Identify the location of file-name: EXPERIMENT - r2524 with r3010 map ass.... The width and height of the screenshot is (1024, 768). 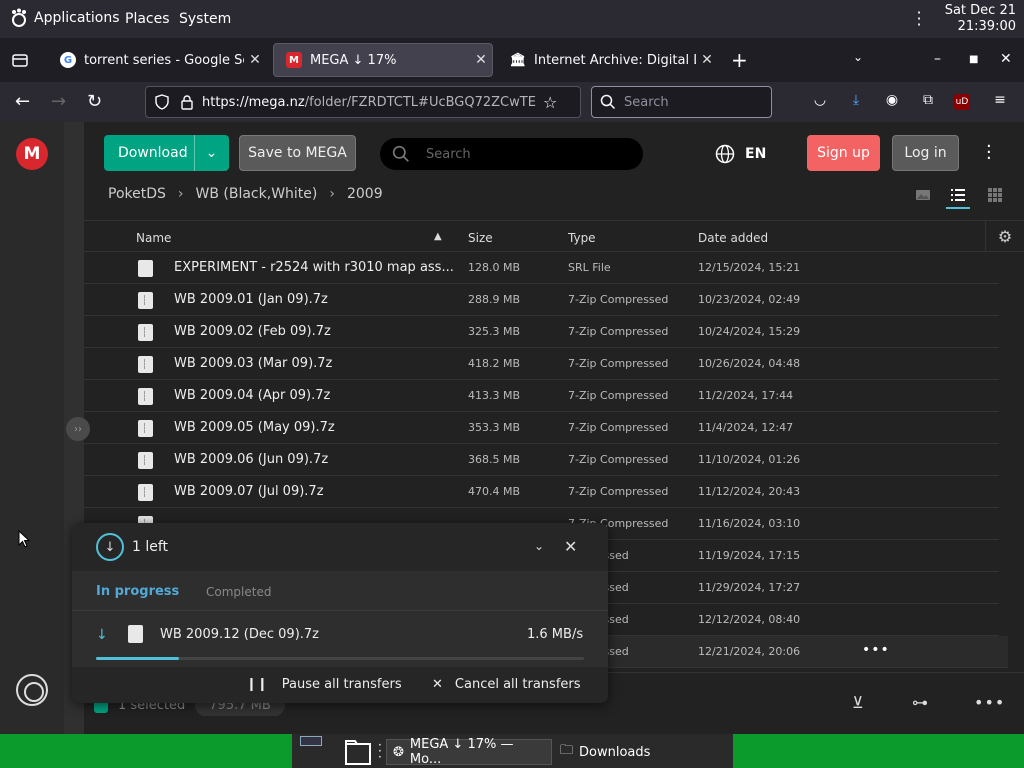
(314, 267).